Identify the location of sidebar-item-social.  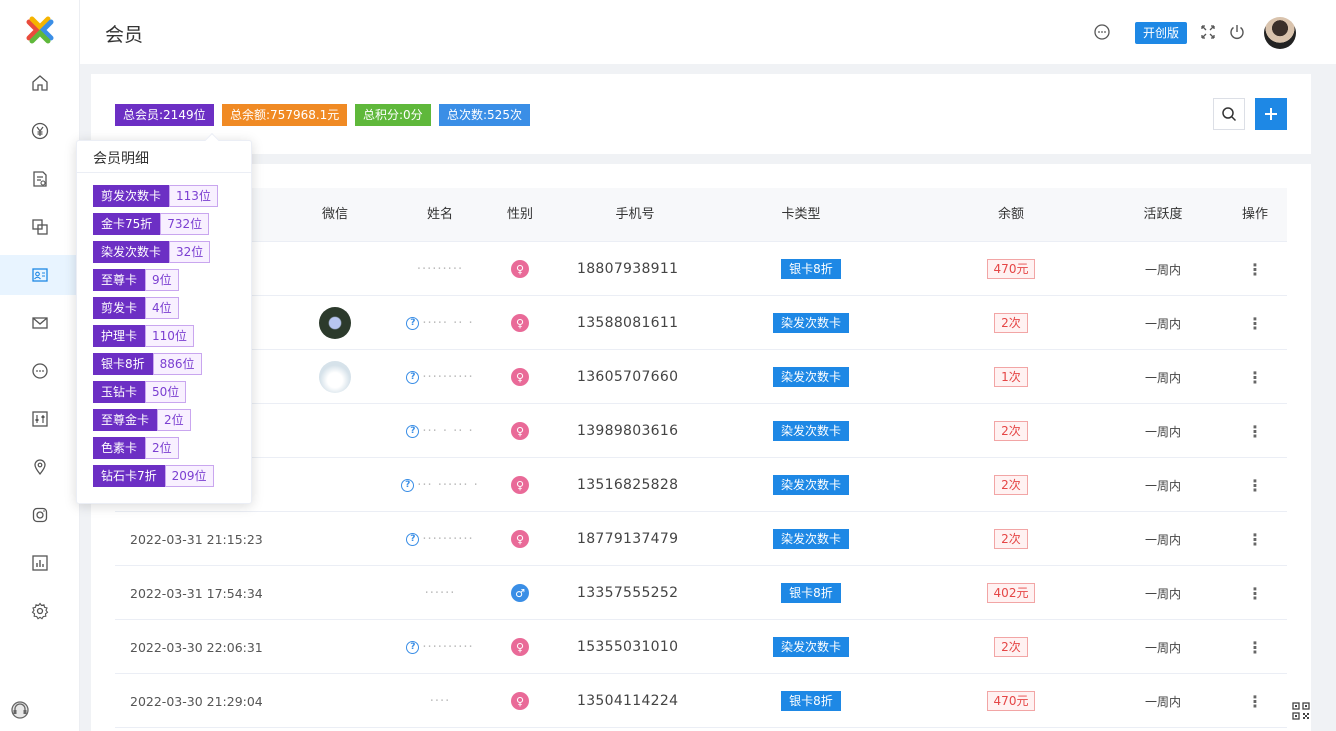
(40, 515).